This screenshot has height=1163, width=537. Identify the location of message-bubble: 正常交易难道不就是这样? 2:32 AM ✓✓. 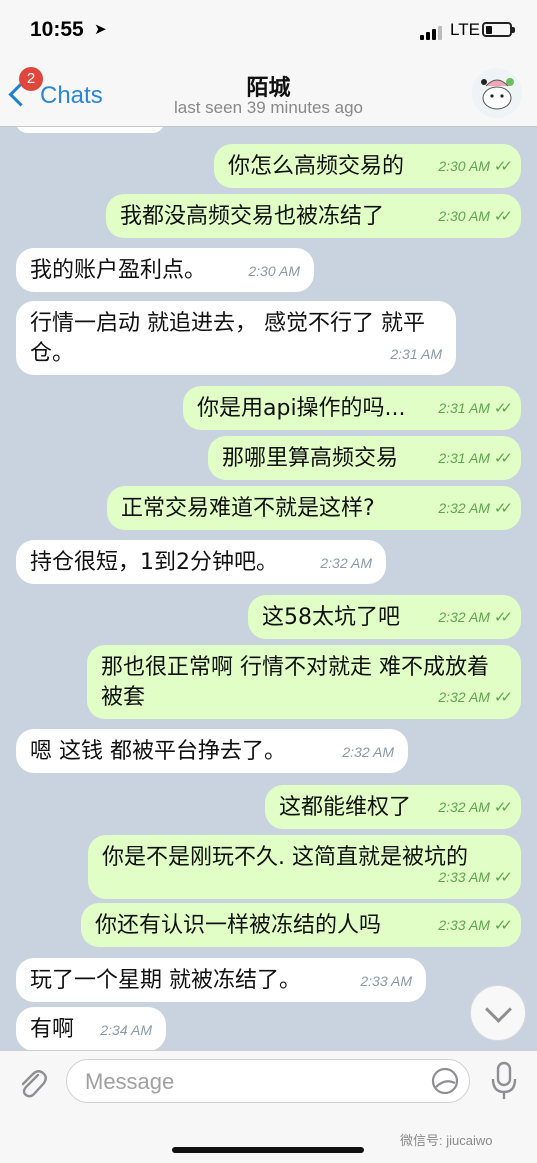
(314, 508).